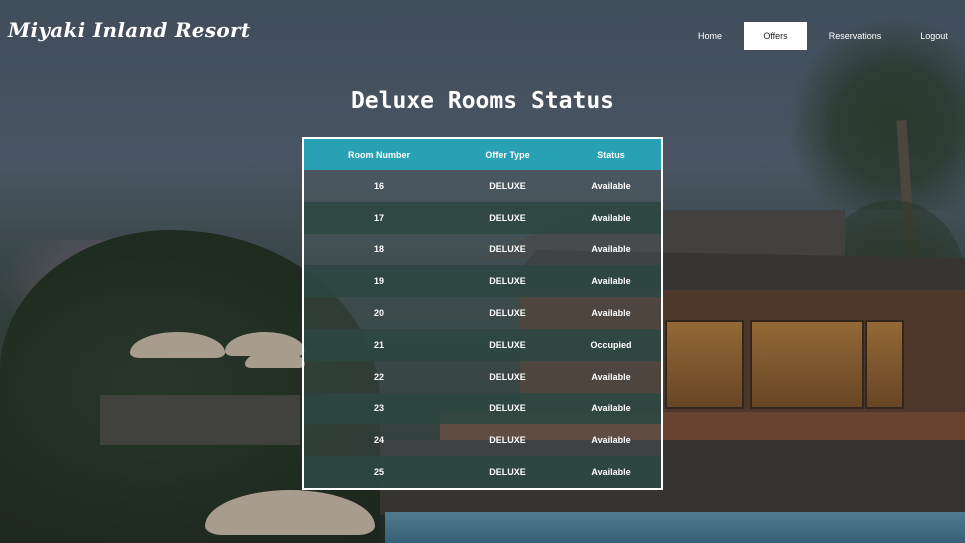 Image resolution: width=965 pixels, height=543 pixels. I want to click on room-number-cell: 20, so click(378, 313).